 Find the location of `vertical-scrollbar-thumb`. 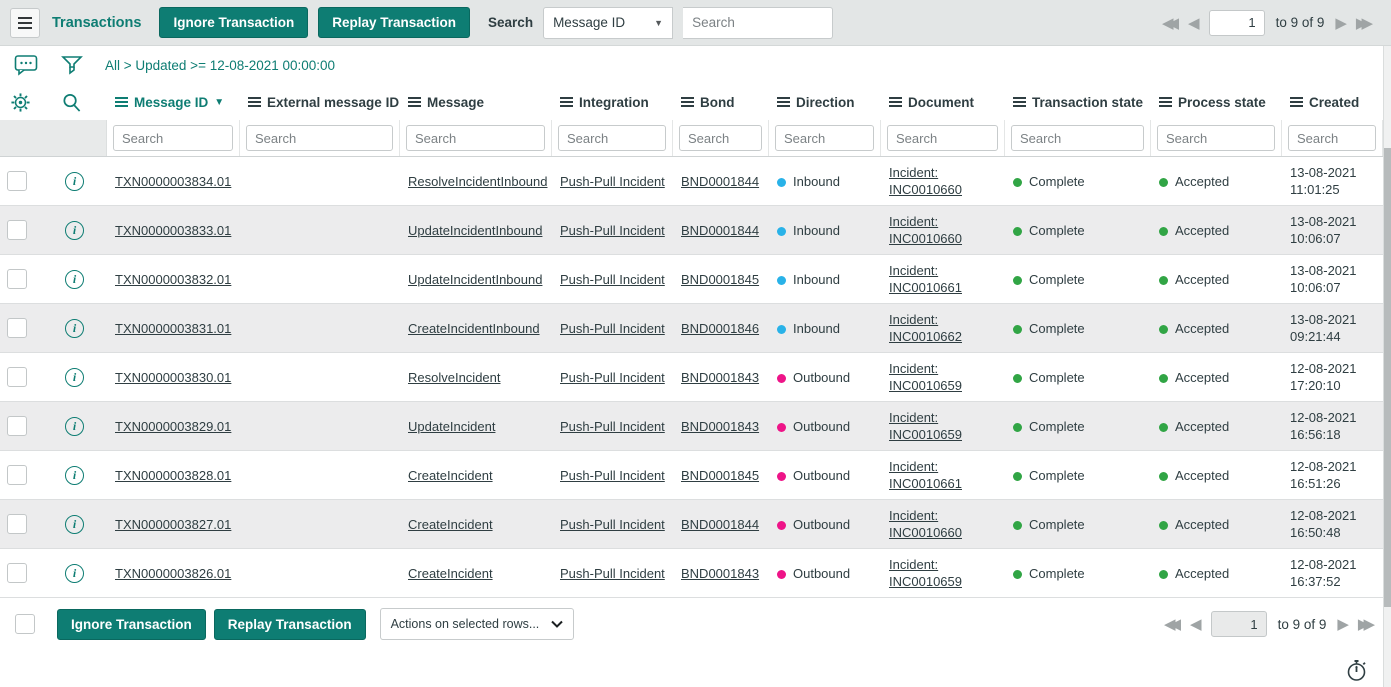

vertical-scrollbar-thumb is located at coordinates (1387, 377).